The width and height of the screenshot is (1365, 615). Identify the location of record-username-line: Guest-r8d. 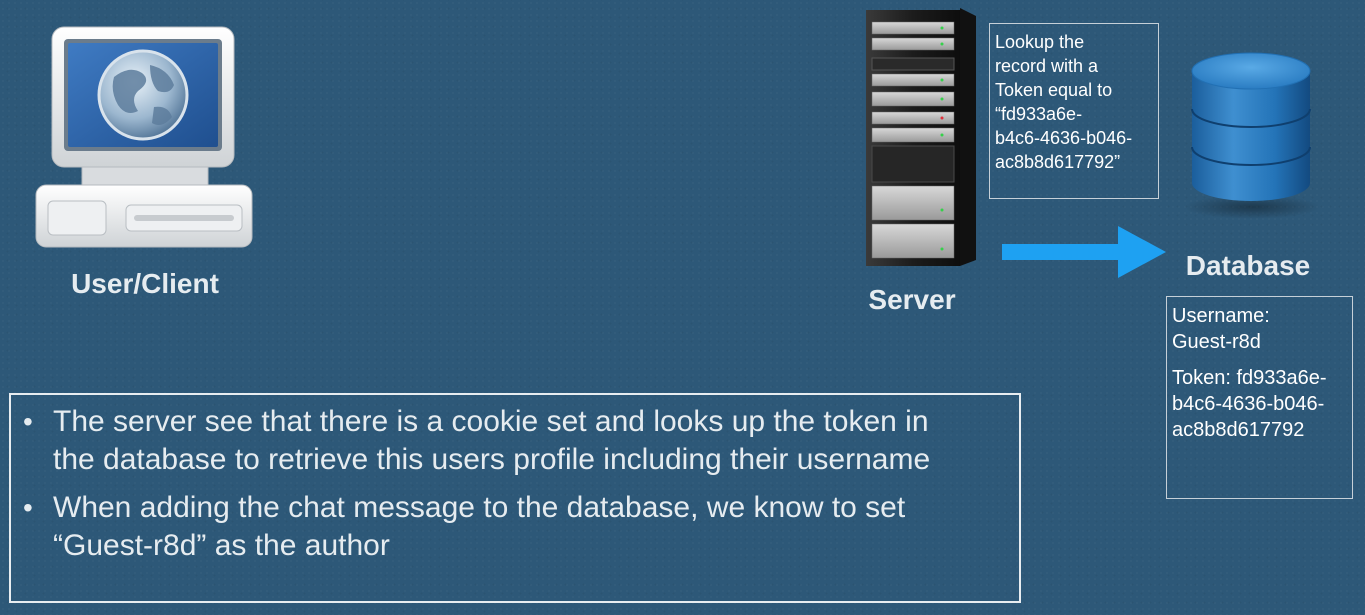
(1216, 342).